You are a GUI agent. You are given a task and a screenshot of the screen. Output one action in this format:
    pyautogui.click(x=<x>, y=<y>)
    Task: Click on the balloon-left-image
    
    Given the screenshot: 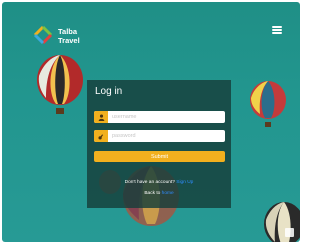 What is the action you would take?
    pyautogui.click(x=60, y=84)
    